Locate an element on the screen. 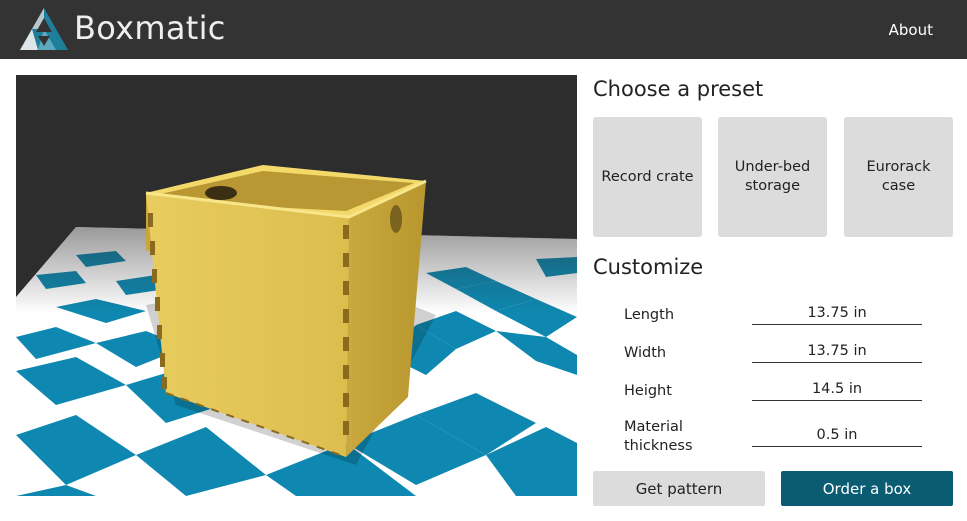 The width and height of the screenshot is (967, 521). material-thickness-input is located at coordinates (837, 435).